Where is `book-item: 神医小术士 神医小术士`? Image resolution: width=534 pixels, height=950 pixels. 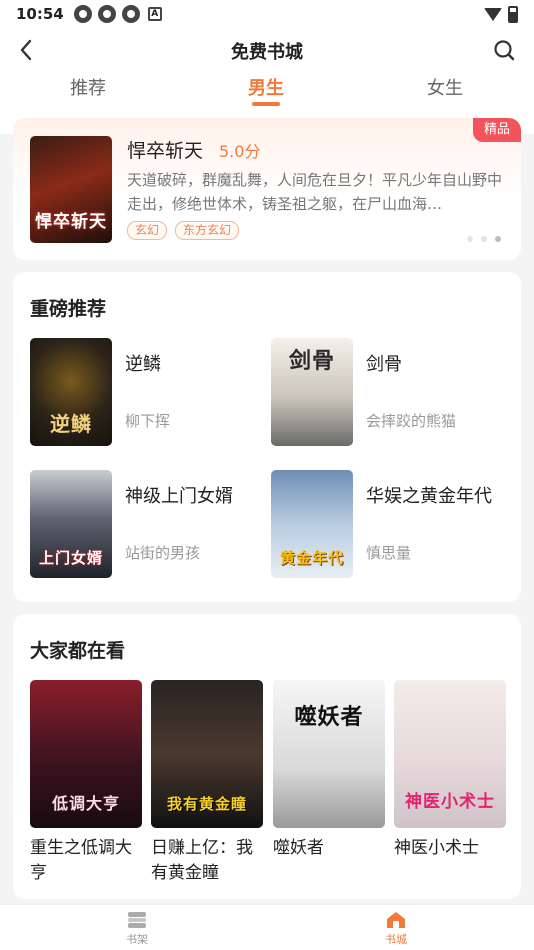
book-item: 神医小术士 神医小术士 is located at coordinates (450, 770).